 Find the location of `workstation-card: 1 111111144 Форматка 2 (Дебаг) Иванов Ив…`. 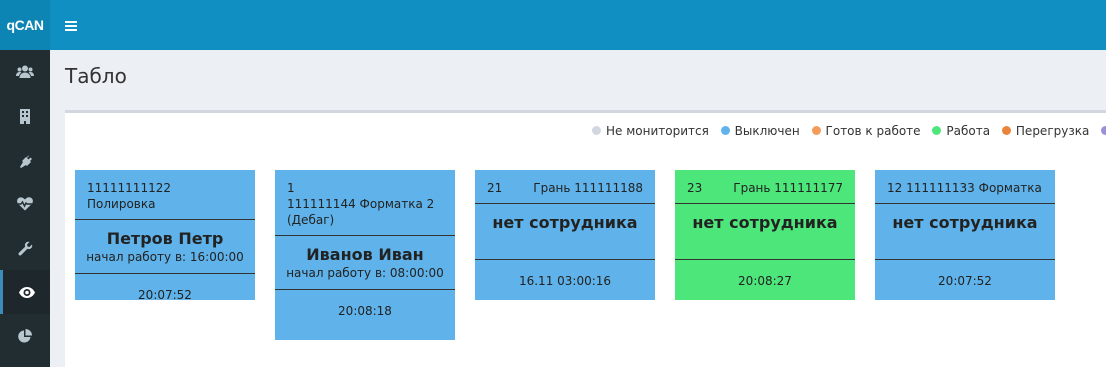

workstation-card: 1 111111144 Форматка 2 (Дебаг) Иванов Ив… is located at coordinates (365, 255).